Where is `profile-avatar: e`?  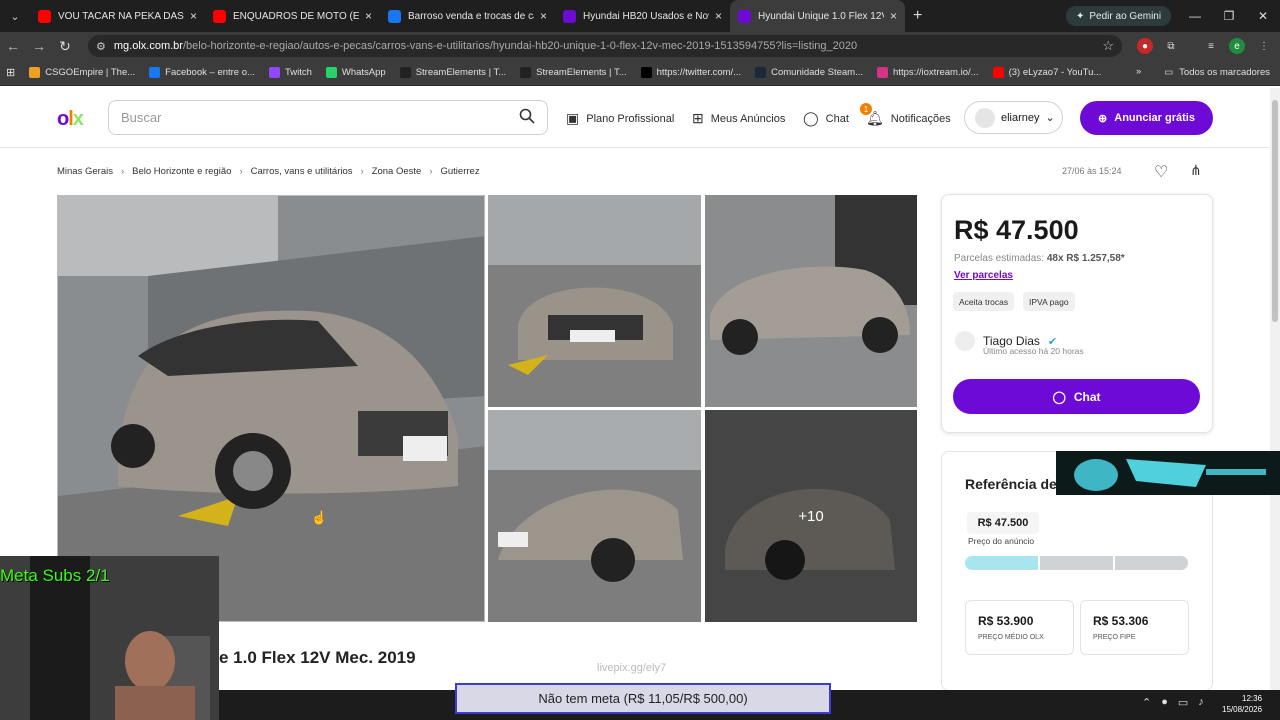 profile-avatar: e is located at coordinates (1237, 46).